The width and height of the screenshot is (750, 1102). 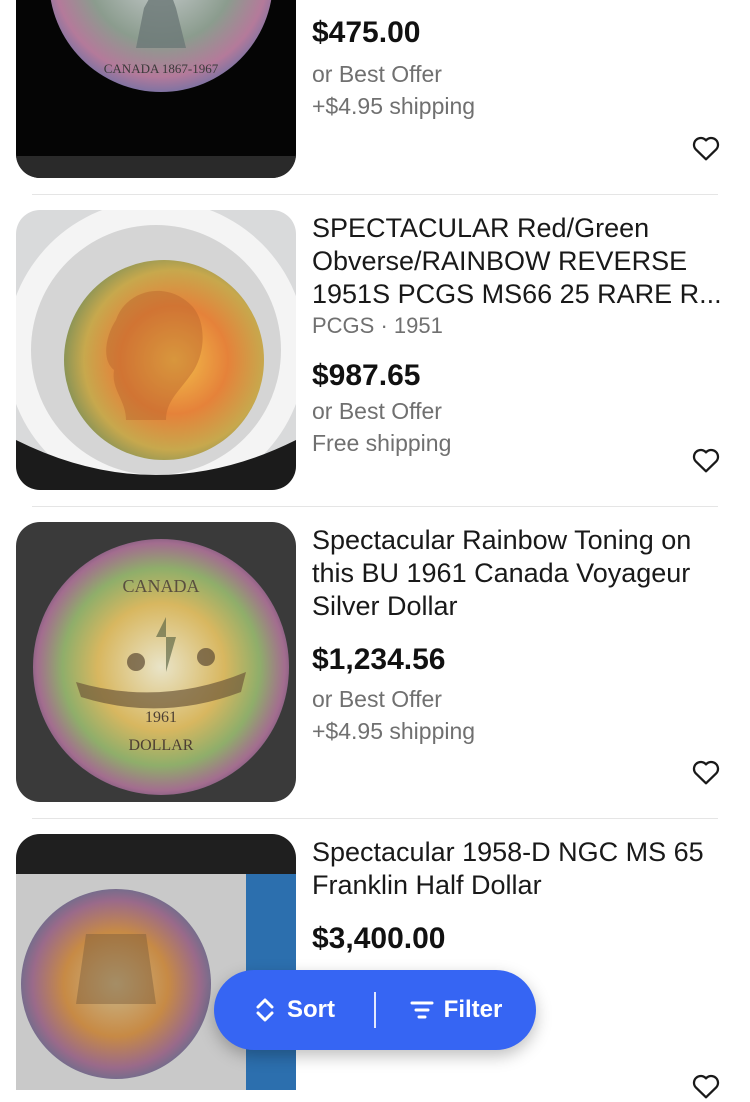 I want to click on svg-text: CANADA, so click(x=160, y=586).